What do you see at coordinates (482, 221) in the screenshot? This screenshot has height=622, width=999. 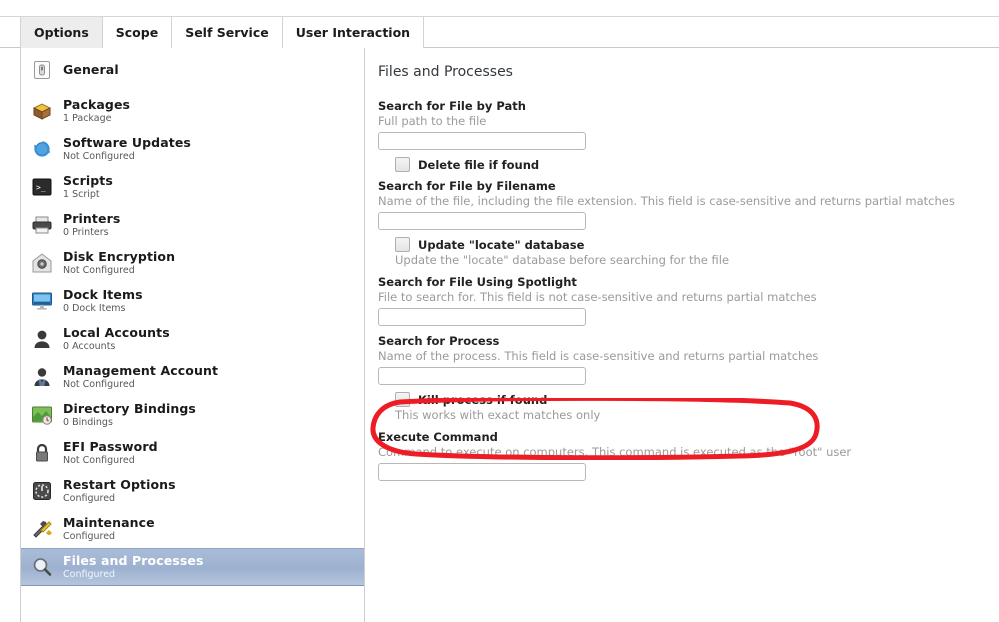 I see `search-file-by-filename-input` at bounding box center [482, 221].